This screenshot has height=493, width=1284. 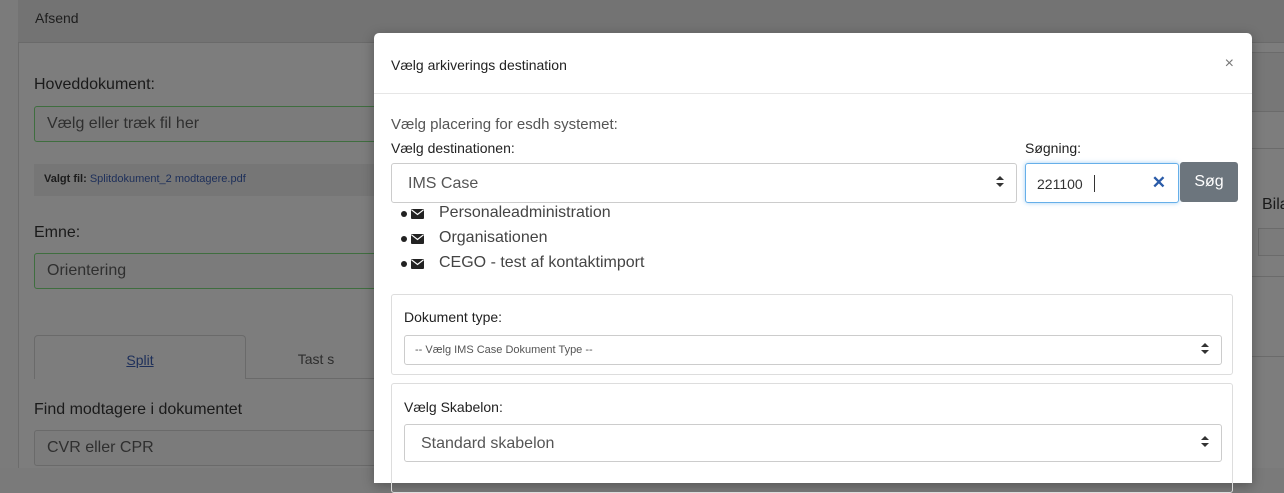 What do you see at coordinates (138, 409) in the screenshot?
I see `find-recipients-label: Find modtagere i dokumentet` at bounding box center [138, 409].